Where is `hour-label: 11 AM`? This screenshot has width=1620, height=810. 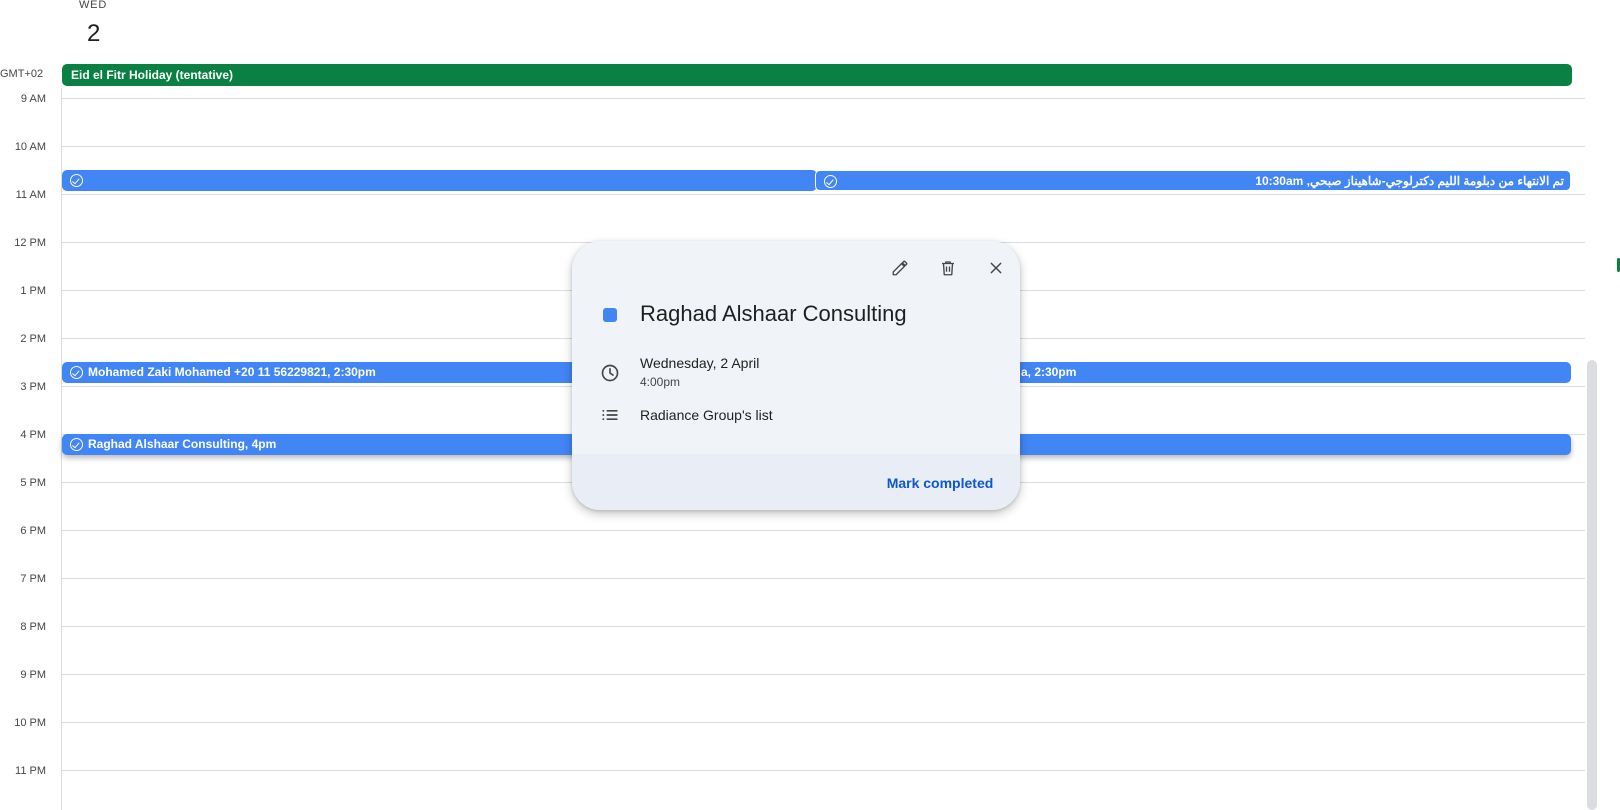 hour-label: 11 AM is located at coordinates (30, 195).